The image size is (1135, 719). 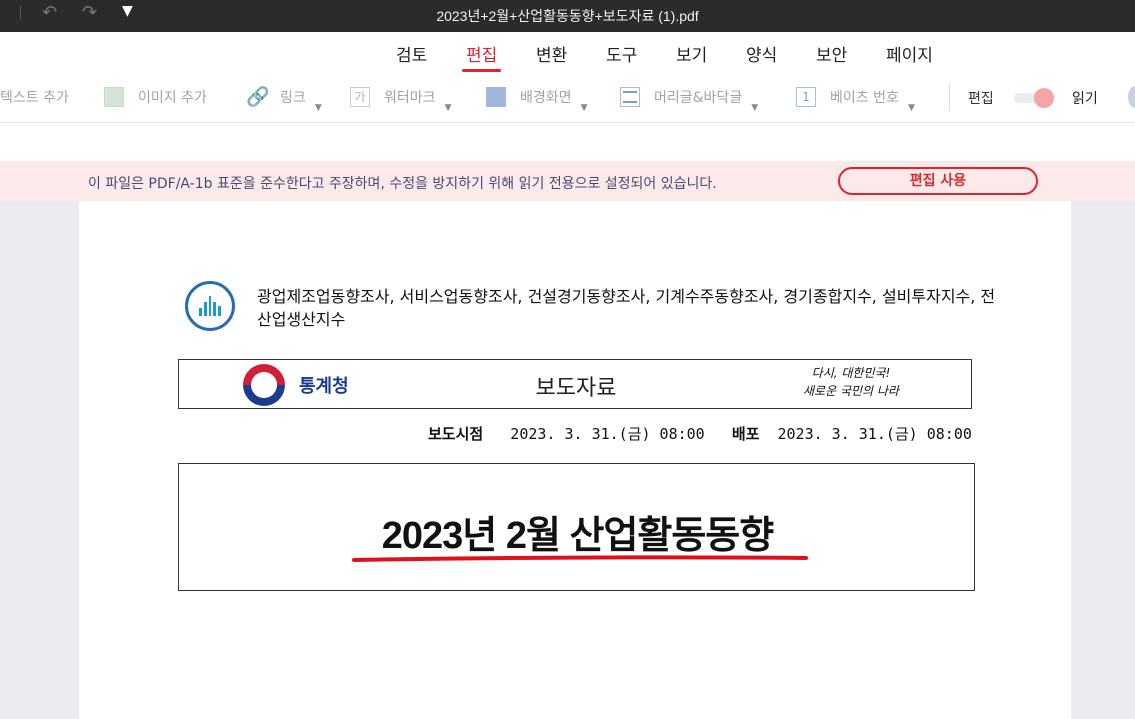 I want to click on add-text-button: 텍스트 추가, so click(x=34, y=97).